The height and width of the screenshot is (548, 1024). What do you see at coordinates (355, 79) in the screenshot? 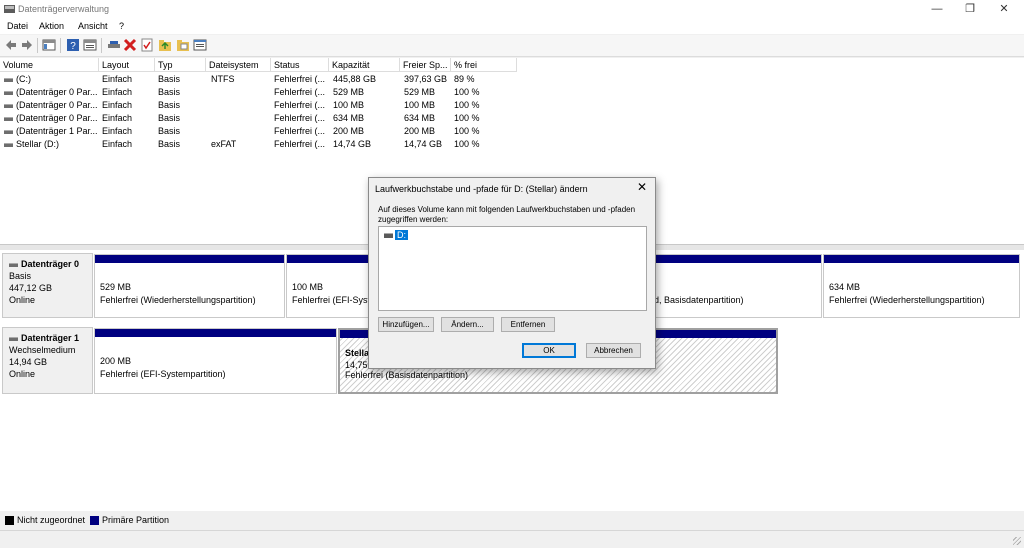
I see `volume-capacity: 445,88 GB` at bounding box center [355, 79].